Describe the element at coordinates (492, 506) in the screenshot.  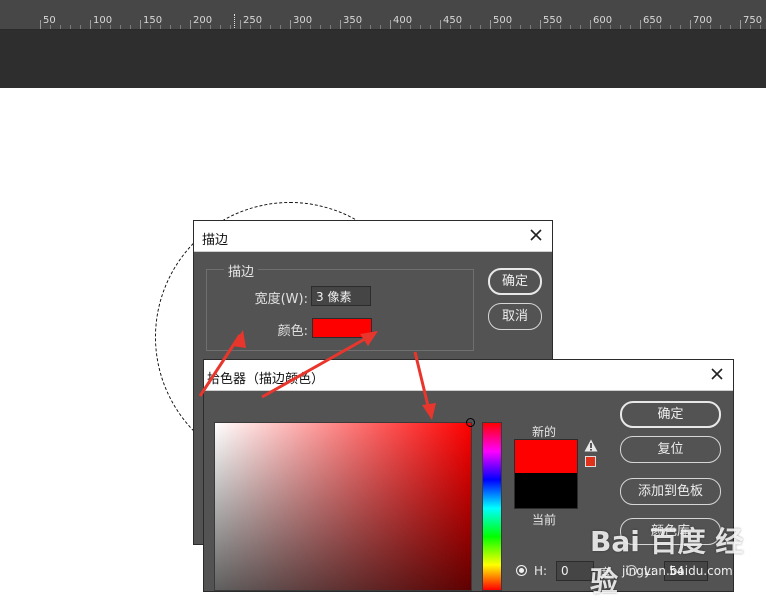
I see `hue-slider` at that location.